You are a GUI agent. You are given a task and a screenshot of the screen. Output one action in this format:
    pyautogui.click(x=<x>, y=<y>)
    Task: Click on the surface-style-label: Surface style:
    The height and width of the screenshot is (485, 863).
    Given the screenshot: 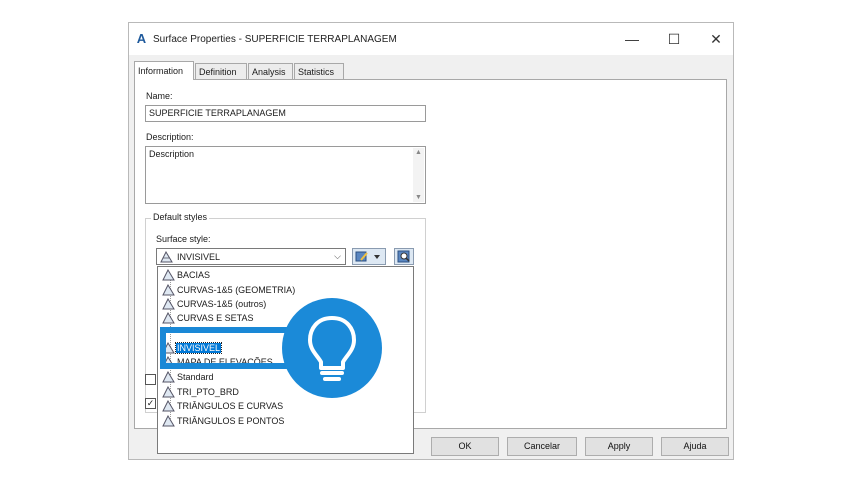 What is the action you would take?
    pyautogui.click(x=183, y=239)
    